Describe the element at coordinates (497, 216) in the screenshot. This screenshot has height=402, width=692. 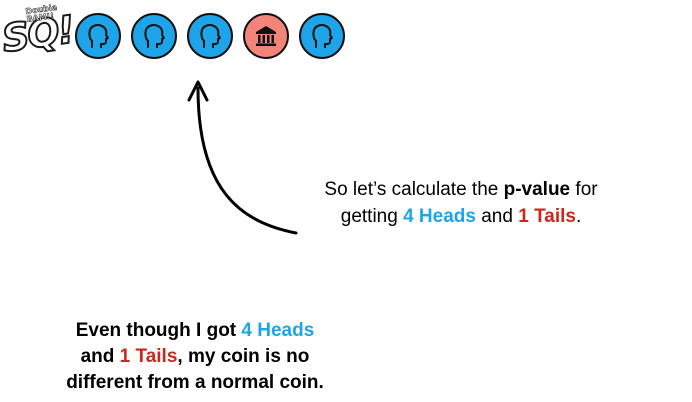
I see `callout-text-part: and` at that location.